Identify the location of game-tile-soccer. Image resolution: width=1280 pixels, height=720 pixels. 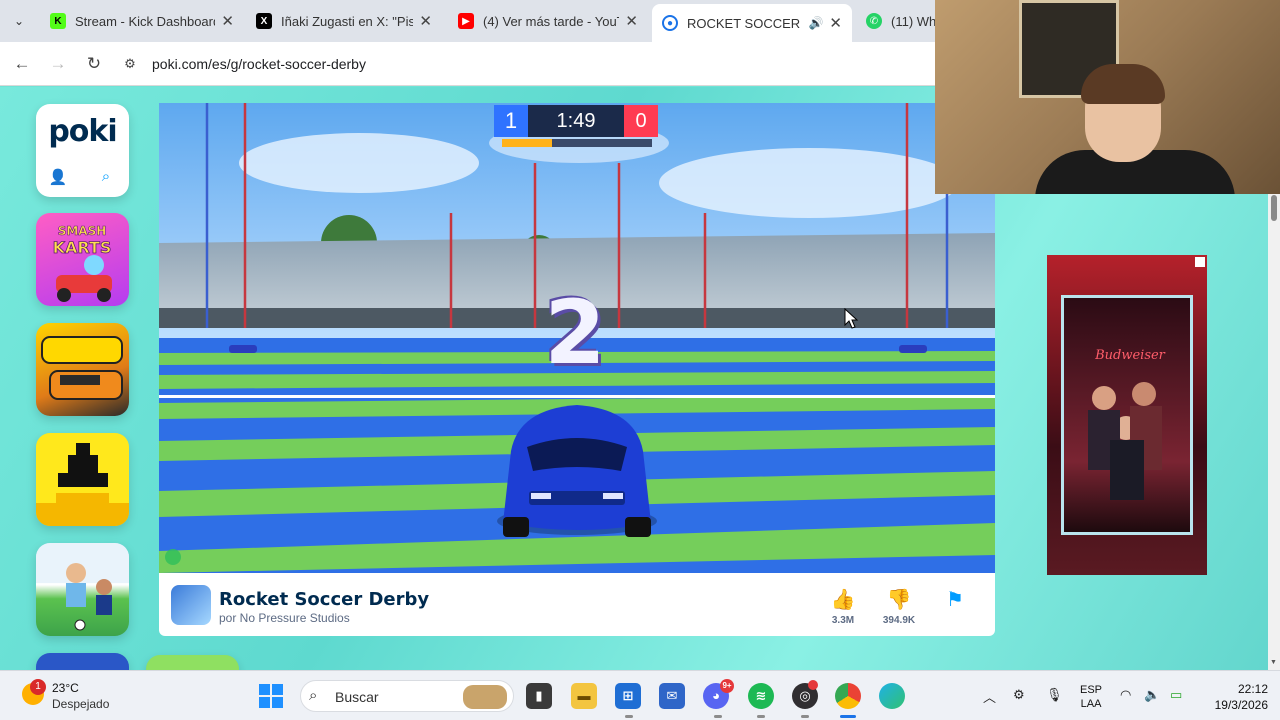
(82, 589).